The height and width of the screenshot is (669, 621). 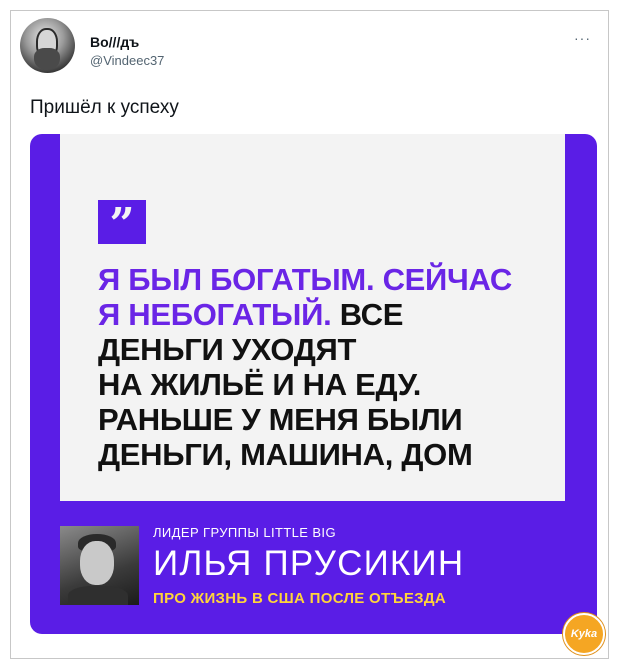 What do you see at coordinates (104, 107) in the screenshot?
I see `tweet-text: Пришёл к успеху` at bounding box center [104, 107].